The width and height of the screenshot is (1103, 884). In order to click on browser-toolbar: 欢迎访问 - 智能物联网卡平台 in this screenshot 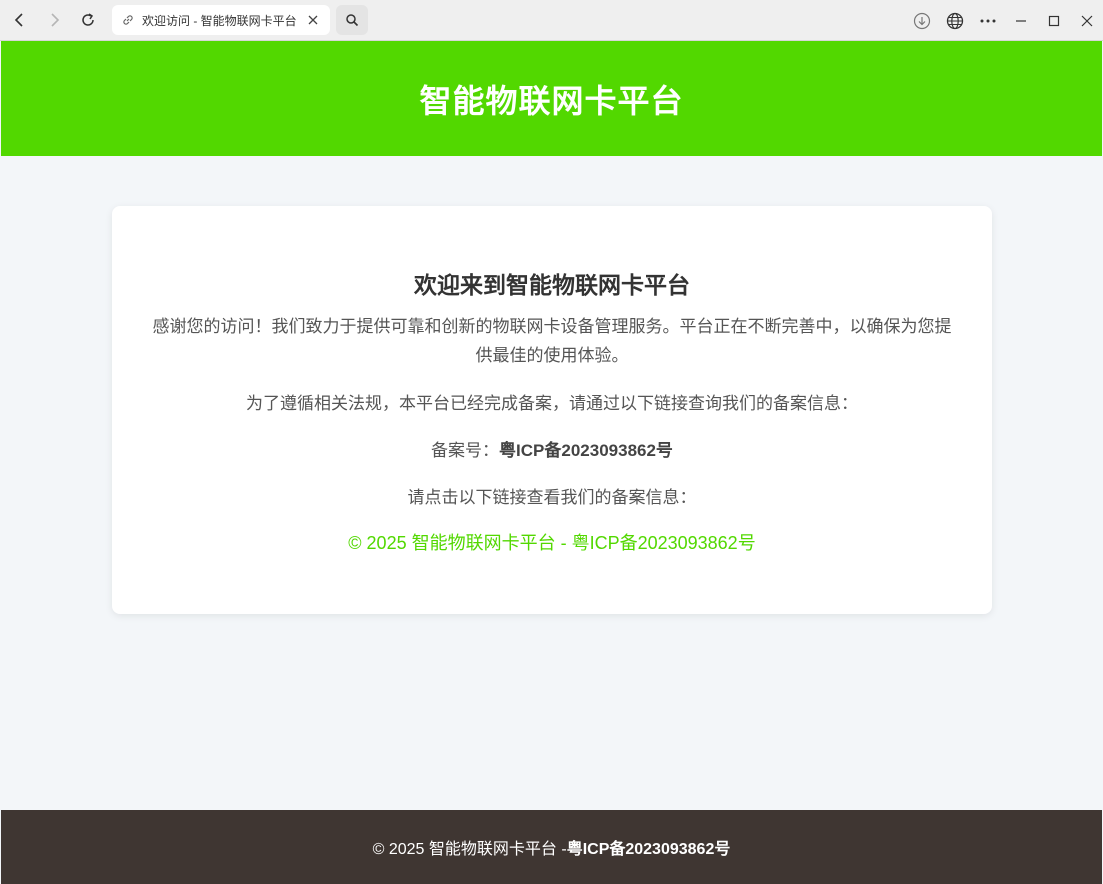, I will do `click(551, 20)`.